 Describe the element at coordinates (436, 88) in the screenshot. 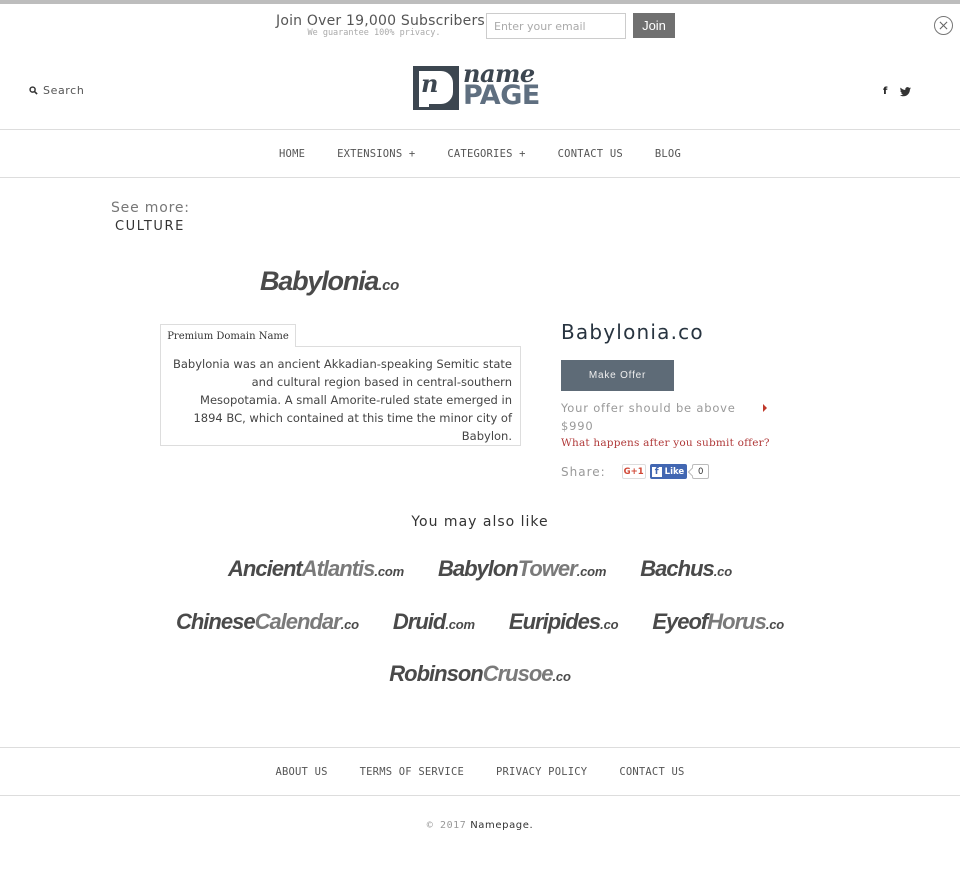

I see `logo-mark: n` at that location.